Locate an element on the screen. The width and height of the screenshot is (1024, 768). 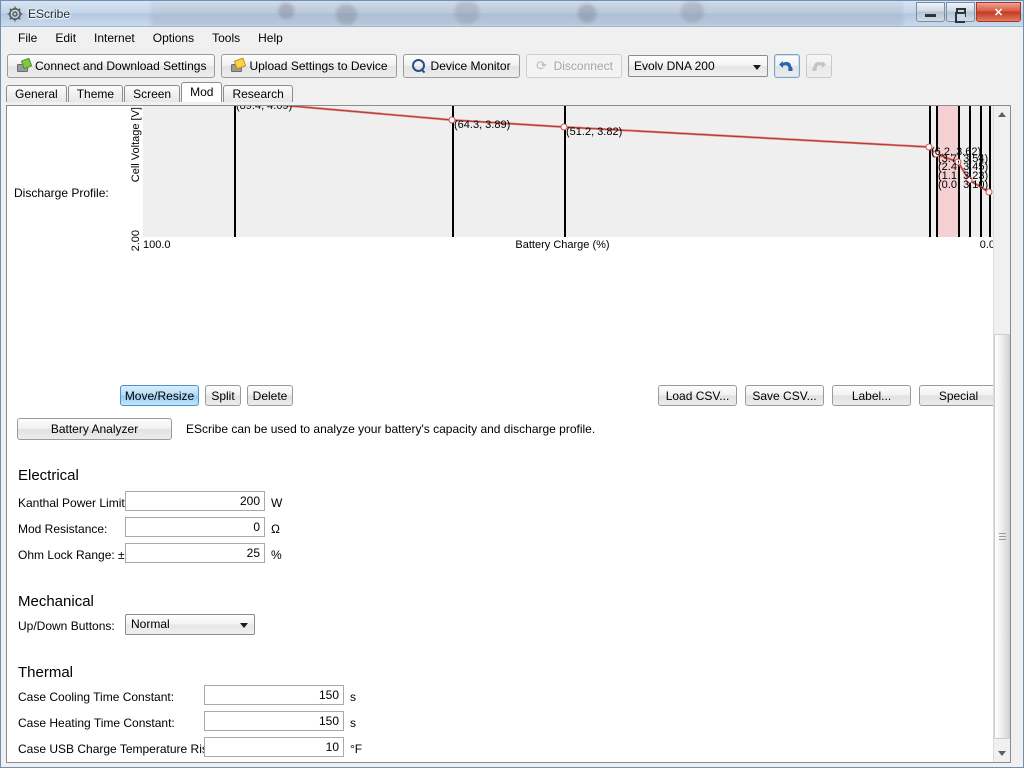
mod-resistance-label: Mod Resistance: is located at coordinates (63, 529).